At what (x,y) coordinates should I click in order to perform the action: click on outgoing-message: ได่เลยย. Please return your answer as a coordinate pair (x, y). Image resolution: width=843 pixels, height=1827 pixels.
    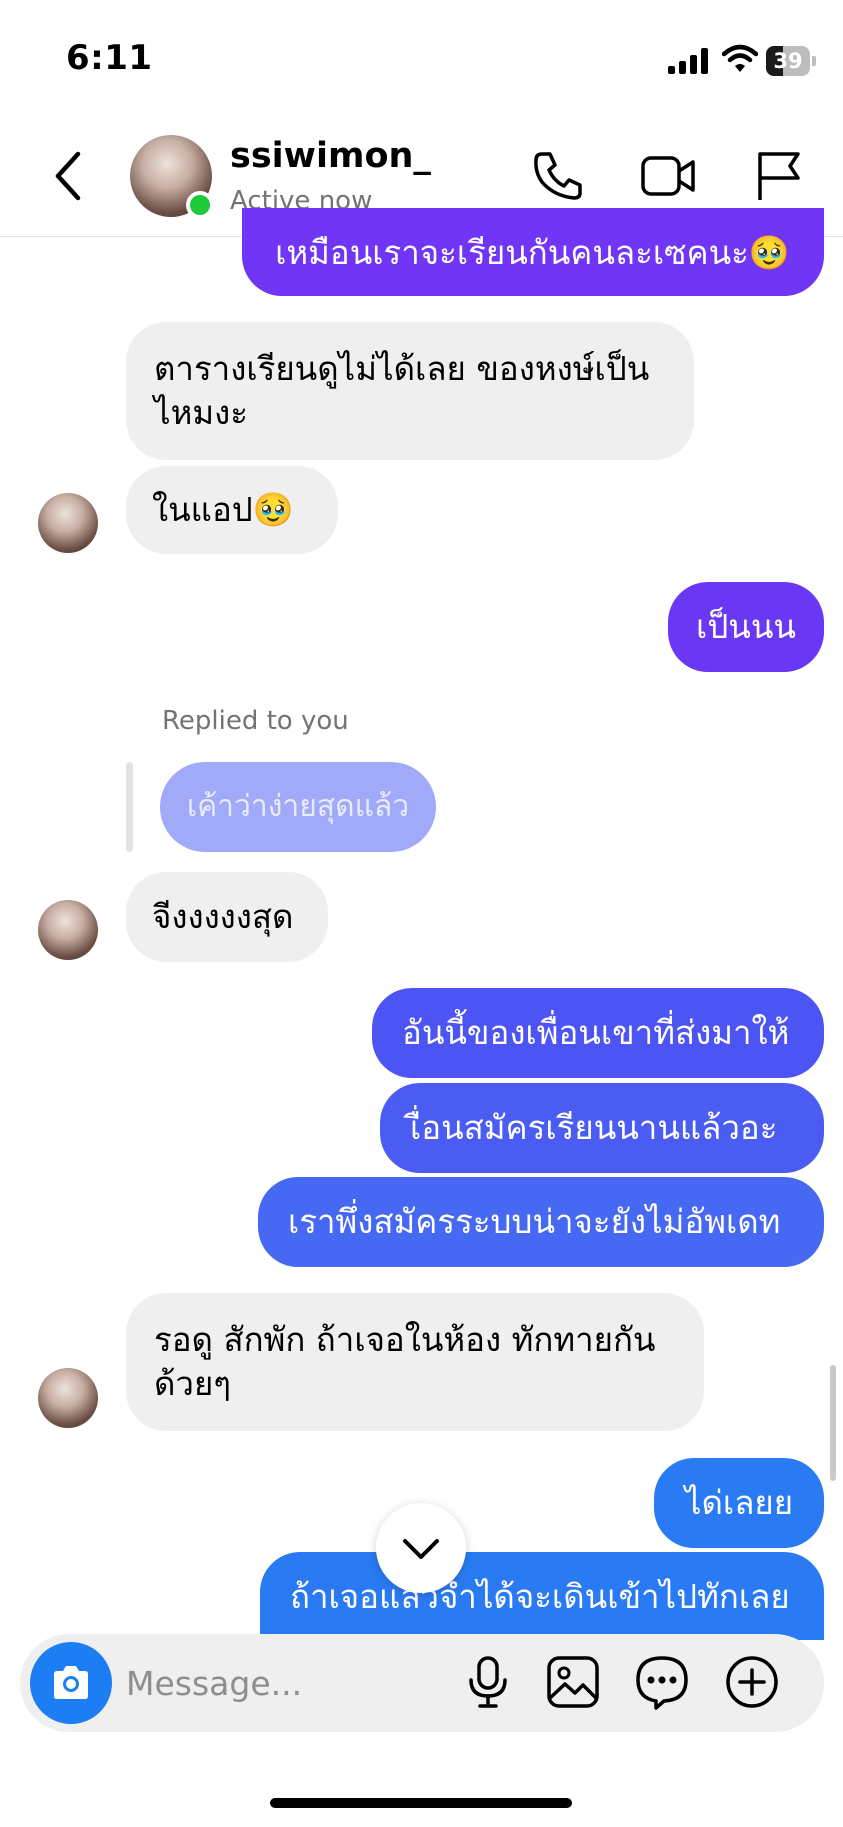
    Looking at the image, I should click on (739, 1503).